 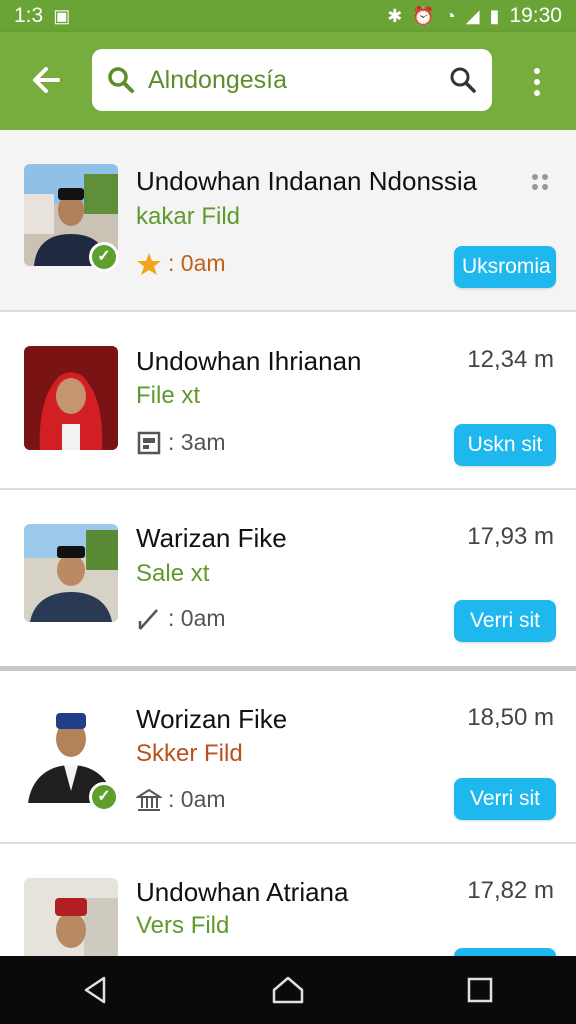 I want to click on calendar-icon, so click(x=149, y=442).